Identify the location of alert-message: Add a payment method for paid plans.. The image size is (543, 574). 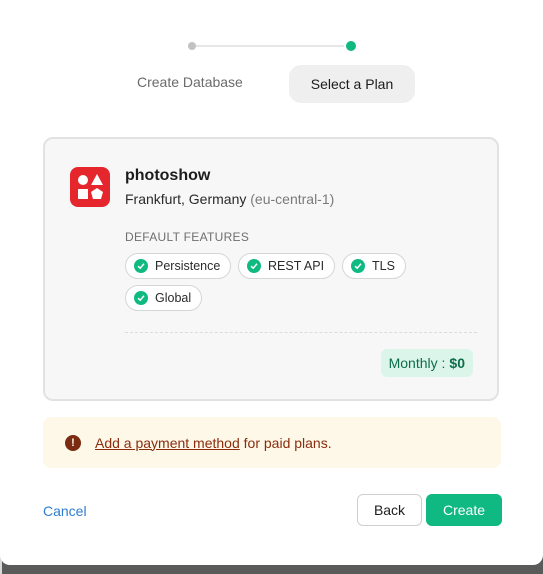
(213, 443).